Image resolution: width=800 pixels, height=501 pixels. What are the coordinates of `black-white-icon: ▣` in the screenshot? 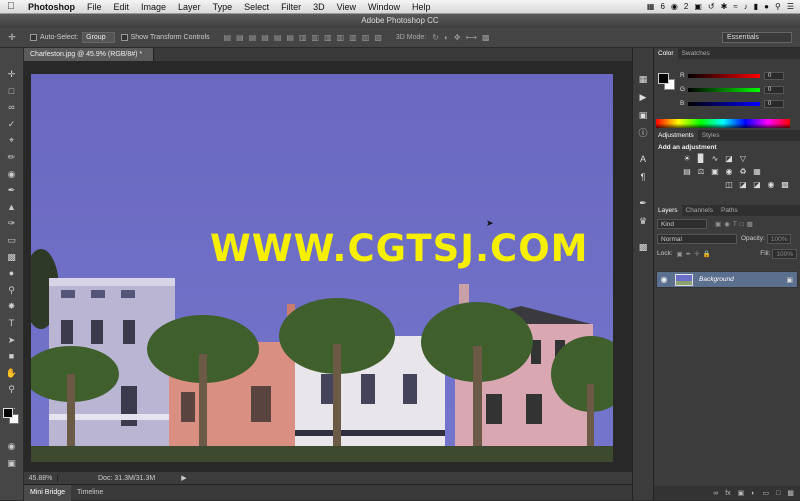 It's located at (715, 172).